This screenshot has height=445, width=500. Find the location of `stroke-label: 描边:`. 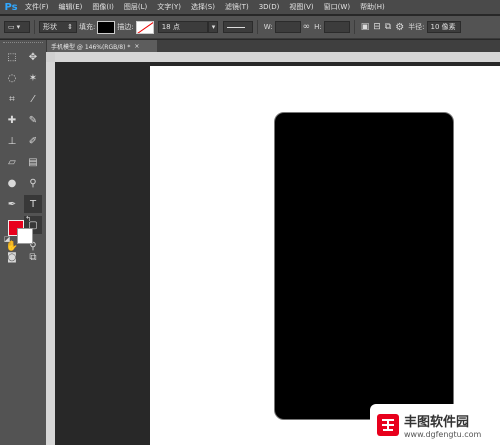

stroke-label: 描边: is located at coordinates (125, 27).